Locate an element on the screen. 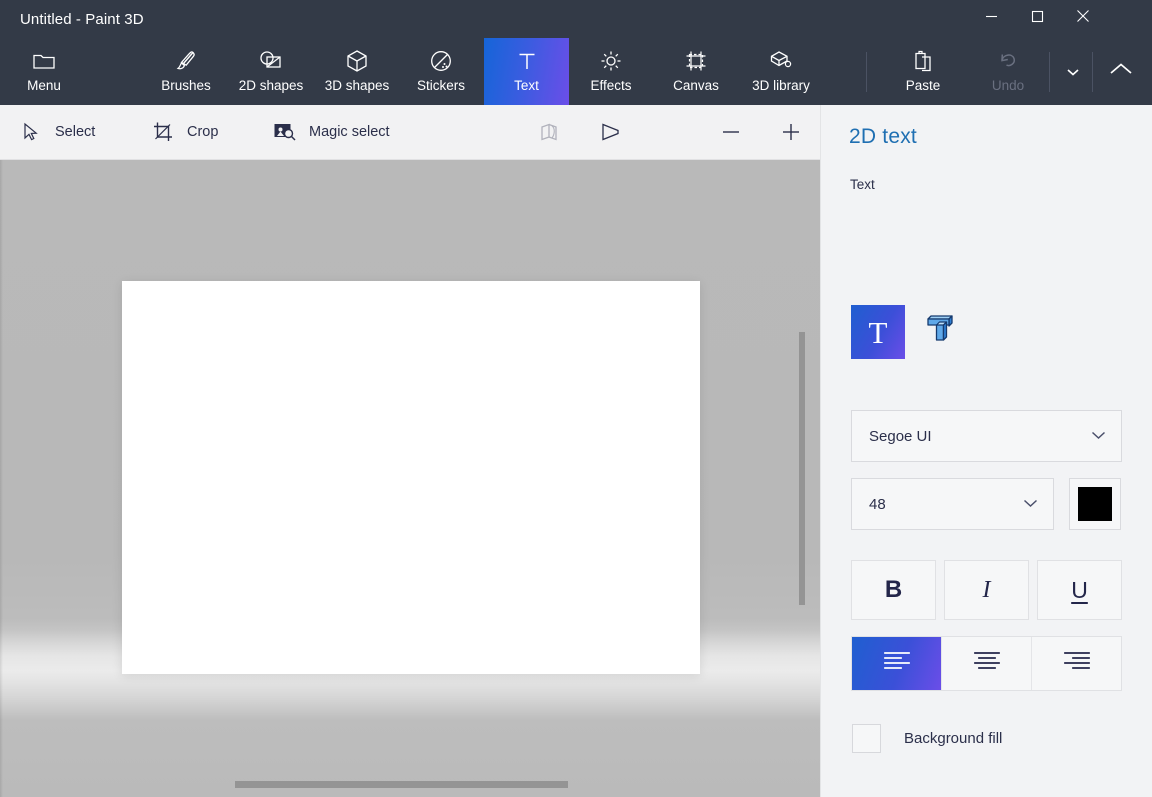 This screenshot has height=797, width=1152. text-color-swatch is located at coordinates (1095, 504).